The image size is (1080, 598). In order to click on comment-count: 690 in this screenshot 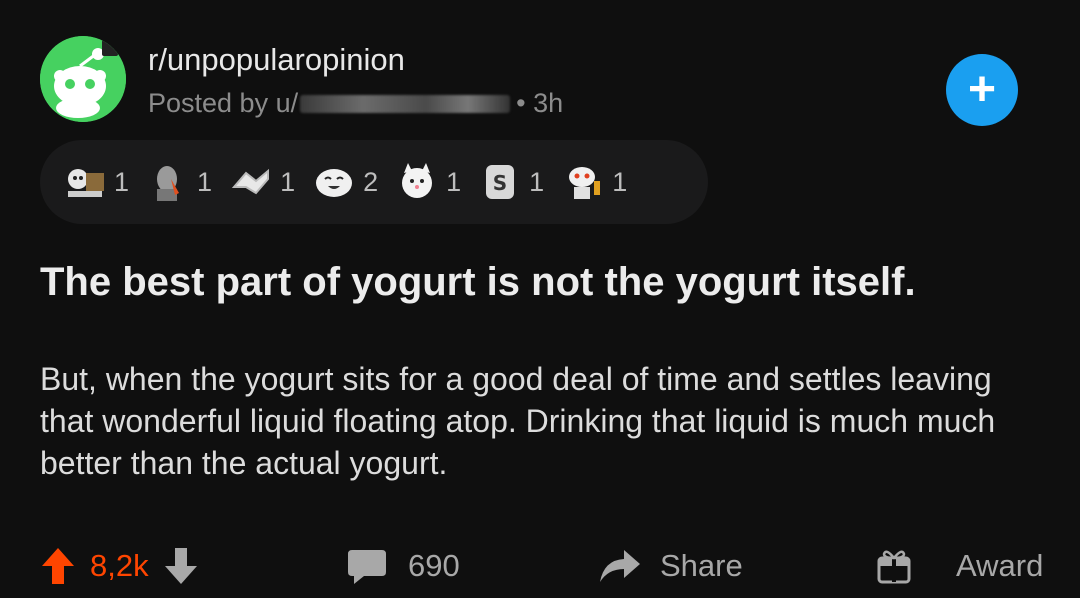, I will do `click(434, 565)`.